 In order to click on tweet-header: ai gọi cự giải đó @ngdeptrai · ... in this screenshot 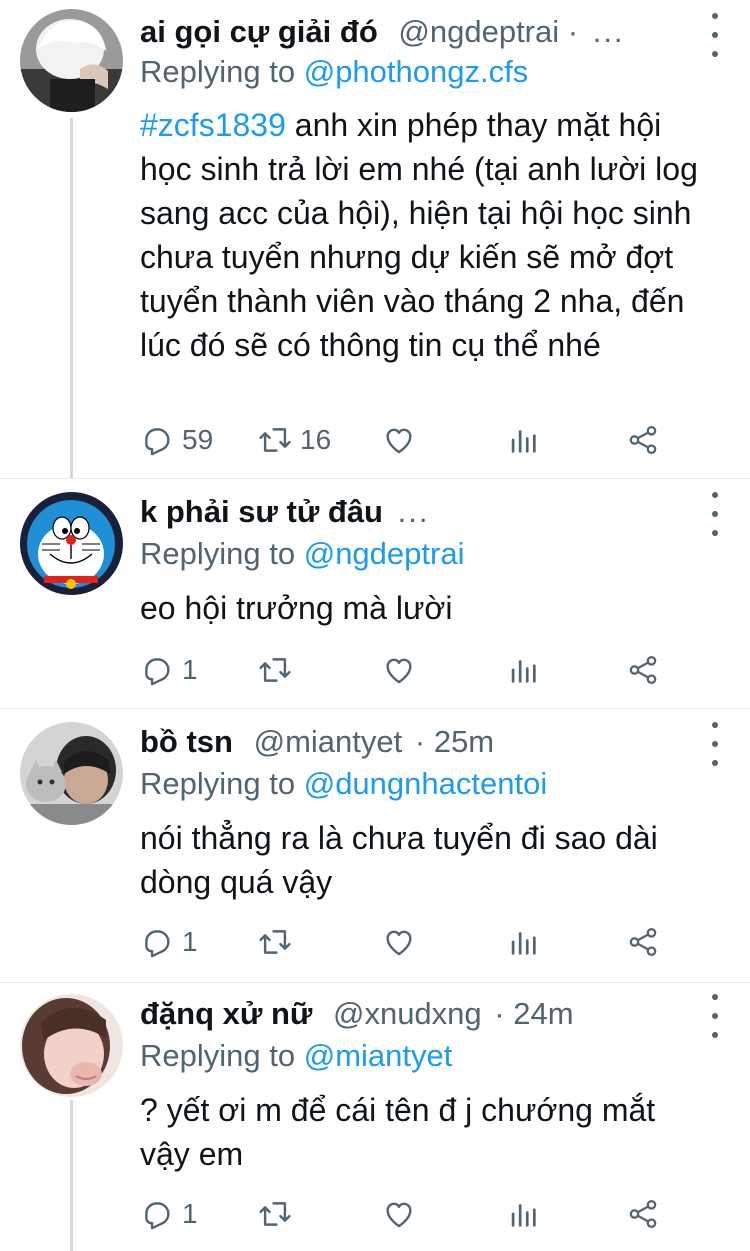, I will do `click(415, 32)`.